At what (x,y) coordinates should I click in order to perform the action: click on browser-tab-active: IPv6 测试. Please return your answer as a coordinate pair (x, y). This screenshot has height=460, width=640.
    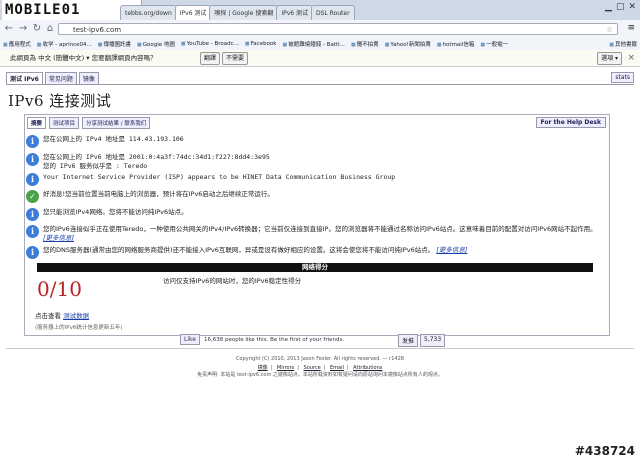
    Looking at the image, I should click on (193, 12).